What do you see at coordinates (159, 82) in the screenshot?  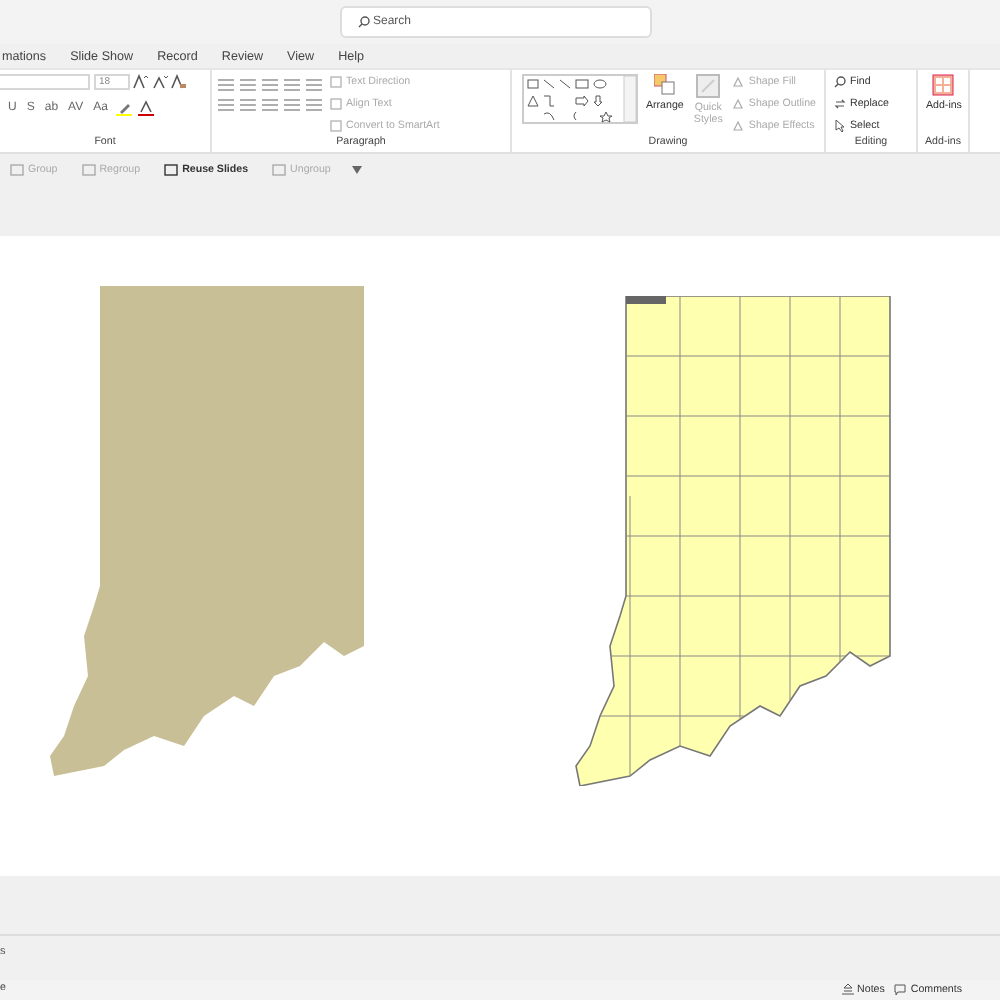 I see `shrink-font-icon` at bounding box center [159, 82].